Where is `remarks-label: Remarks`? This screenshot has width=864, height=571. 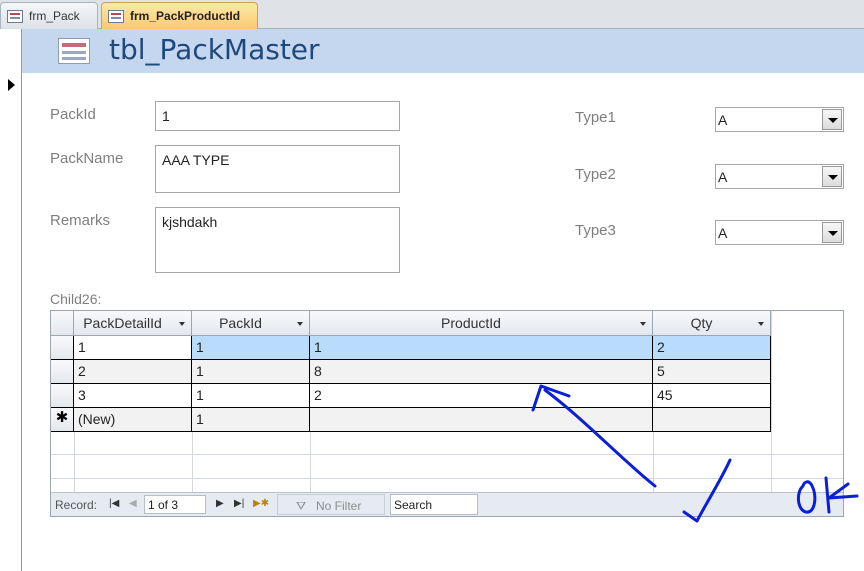
remarks-label: Remarks is located at coordinates (80, 220).